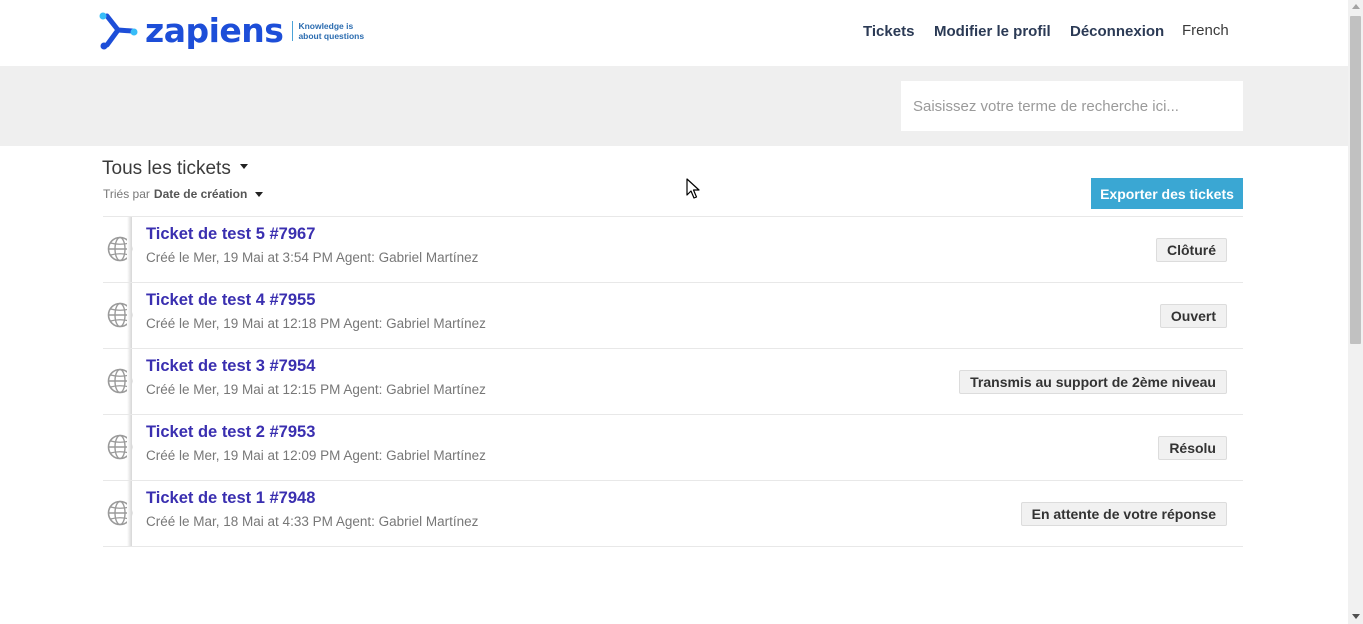 Image resolution: width=1363 pixels, height=624 pixels. What do you see at coordinates (230, 432) in the screenshot?
I see `ticket-title-link: Ticket de test 2 #7953` at bounding box center [230, 432].